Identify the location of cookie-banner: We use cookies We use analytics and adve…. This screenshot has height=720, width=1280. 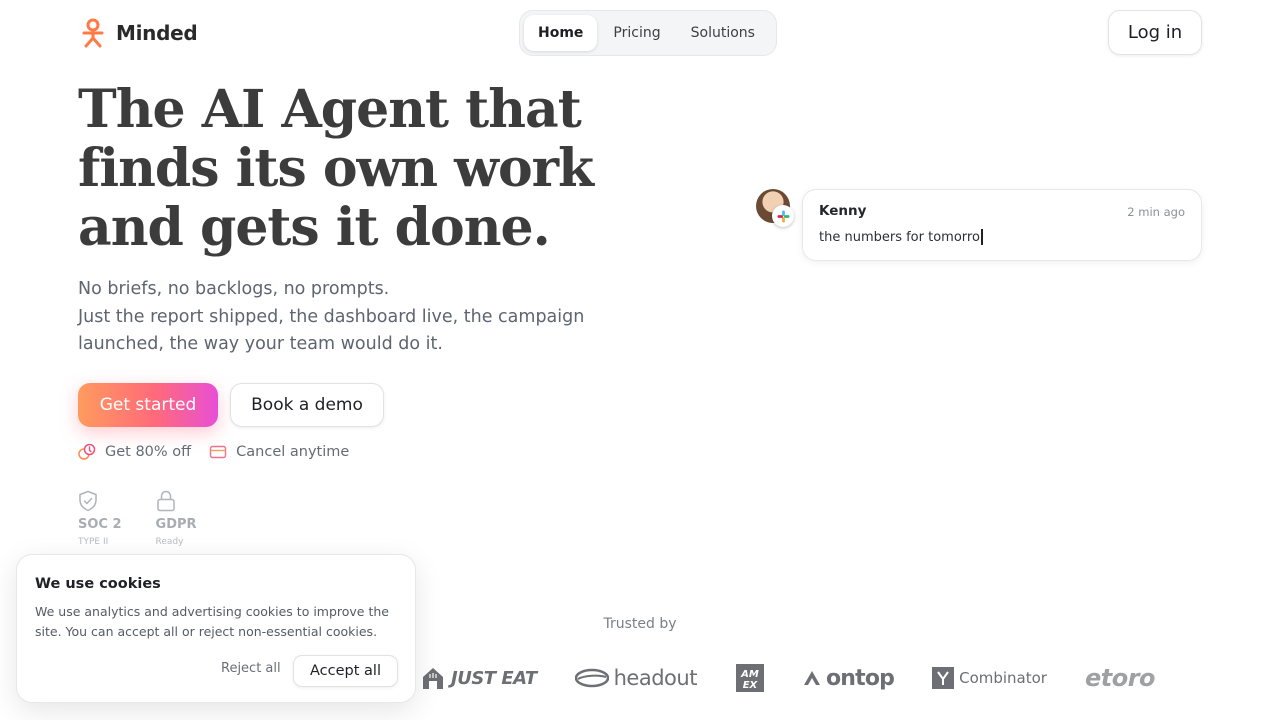
(216, 628).